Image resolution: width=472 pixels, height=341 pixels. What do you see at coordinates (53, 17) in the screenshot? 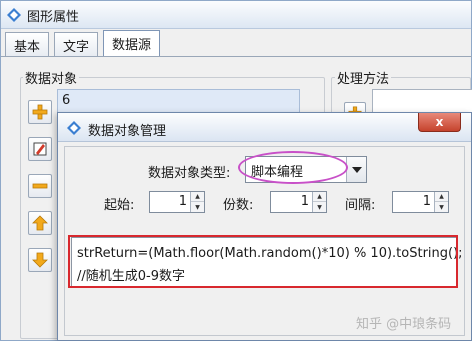
I see `window-title: 图形属性` at bounding box center [53, 17].